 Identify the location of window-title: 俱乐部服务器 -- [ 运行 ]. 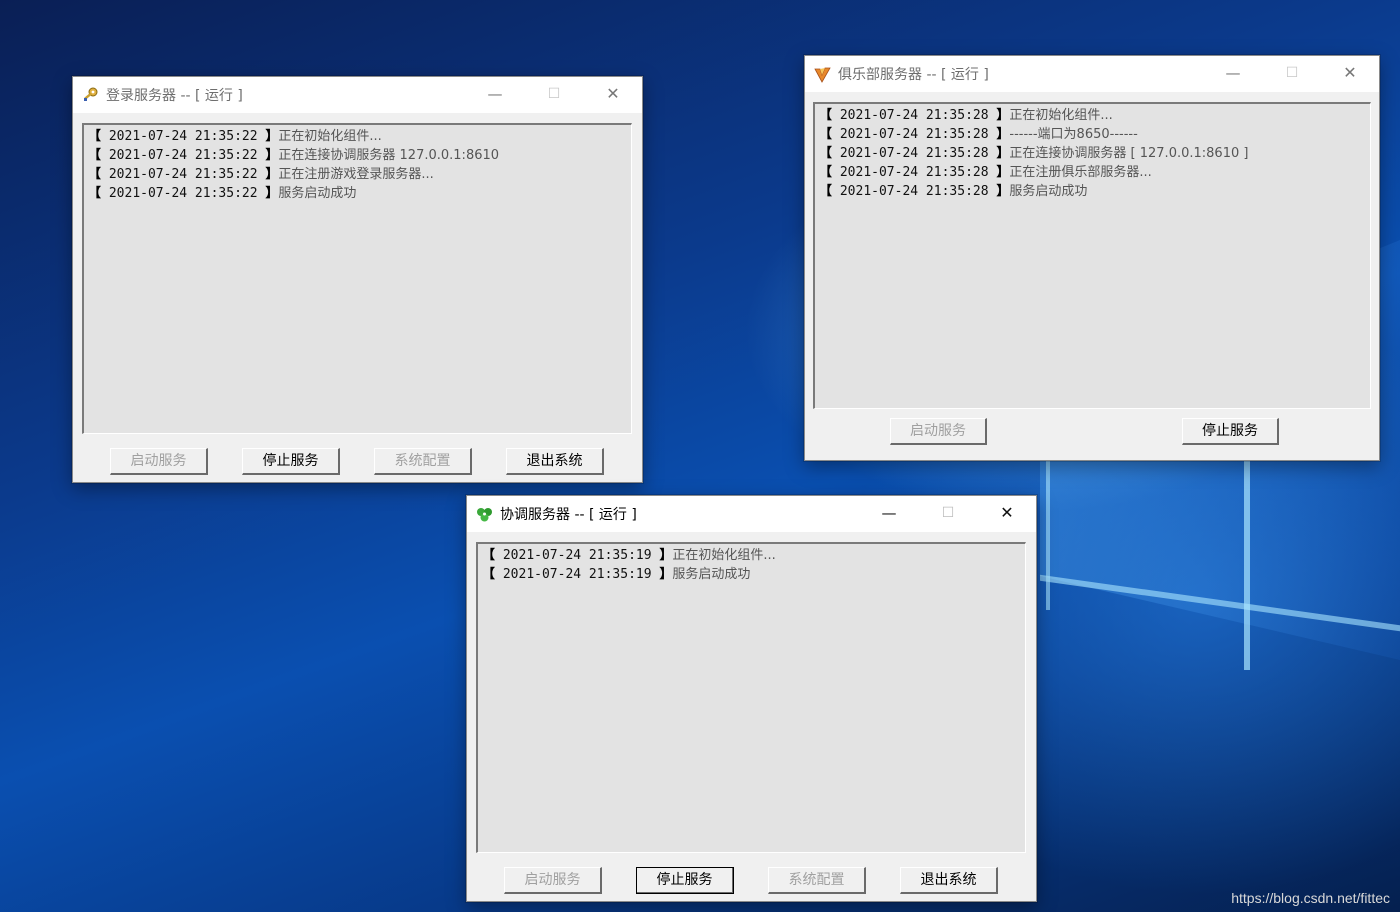
(913, 75).